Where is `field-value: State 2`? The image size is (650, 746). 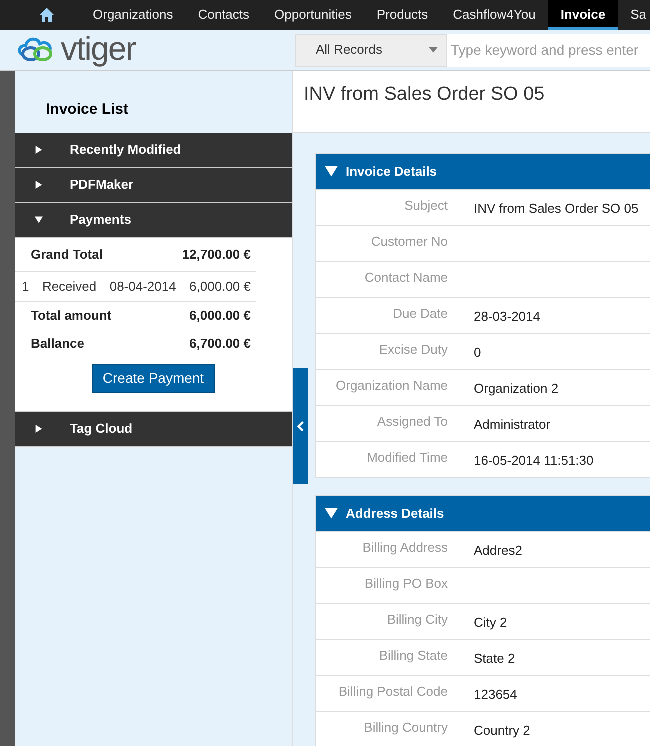 field-value: State 2 is located at coordinates (494, 659).